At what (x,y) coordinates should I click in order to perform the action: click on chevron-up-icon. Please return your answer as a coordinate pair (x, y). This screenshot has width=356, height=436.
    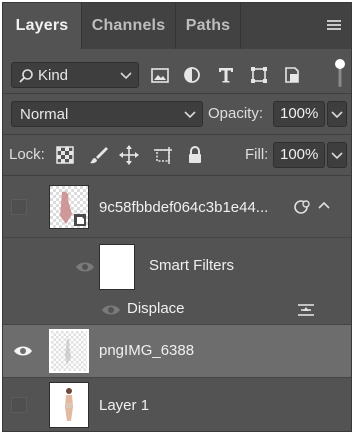
    Looking at the image, I should click on (324, 205).